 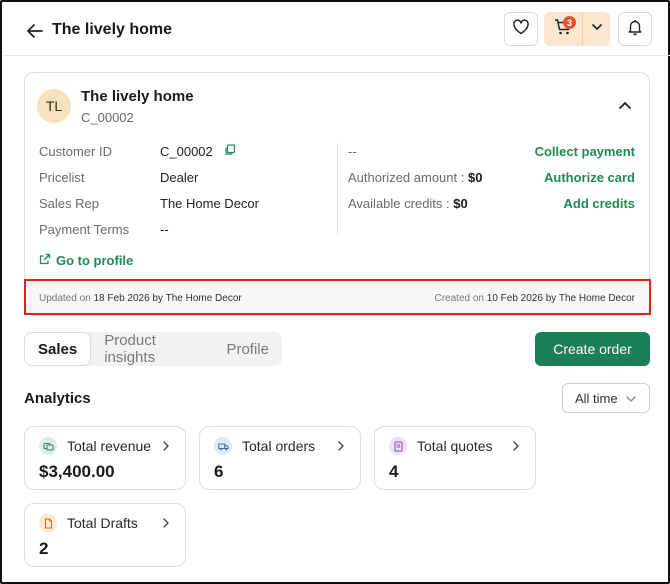 I want to click on payment-terms-label: Payment Terms, so click(x=84, y=229).